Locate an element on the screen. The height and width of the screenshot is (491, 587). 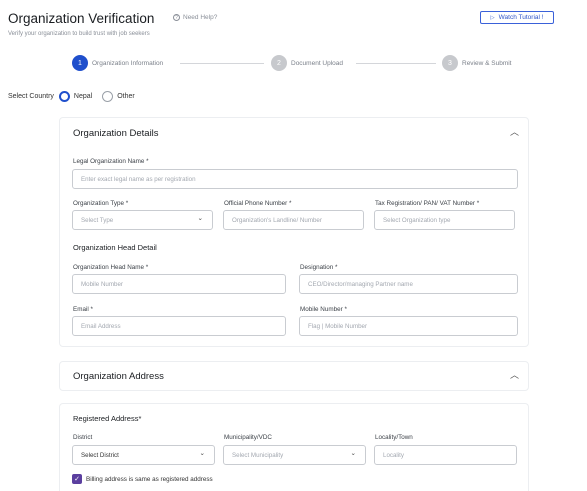
tax-field is located at coordinates (444, 220).